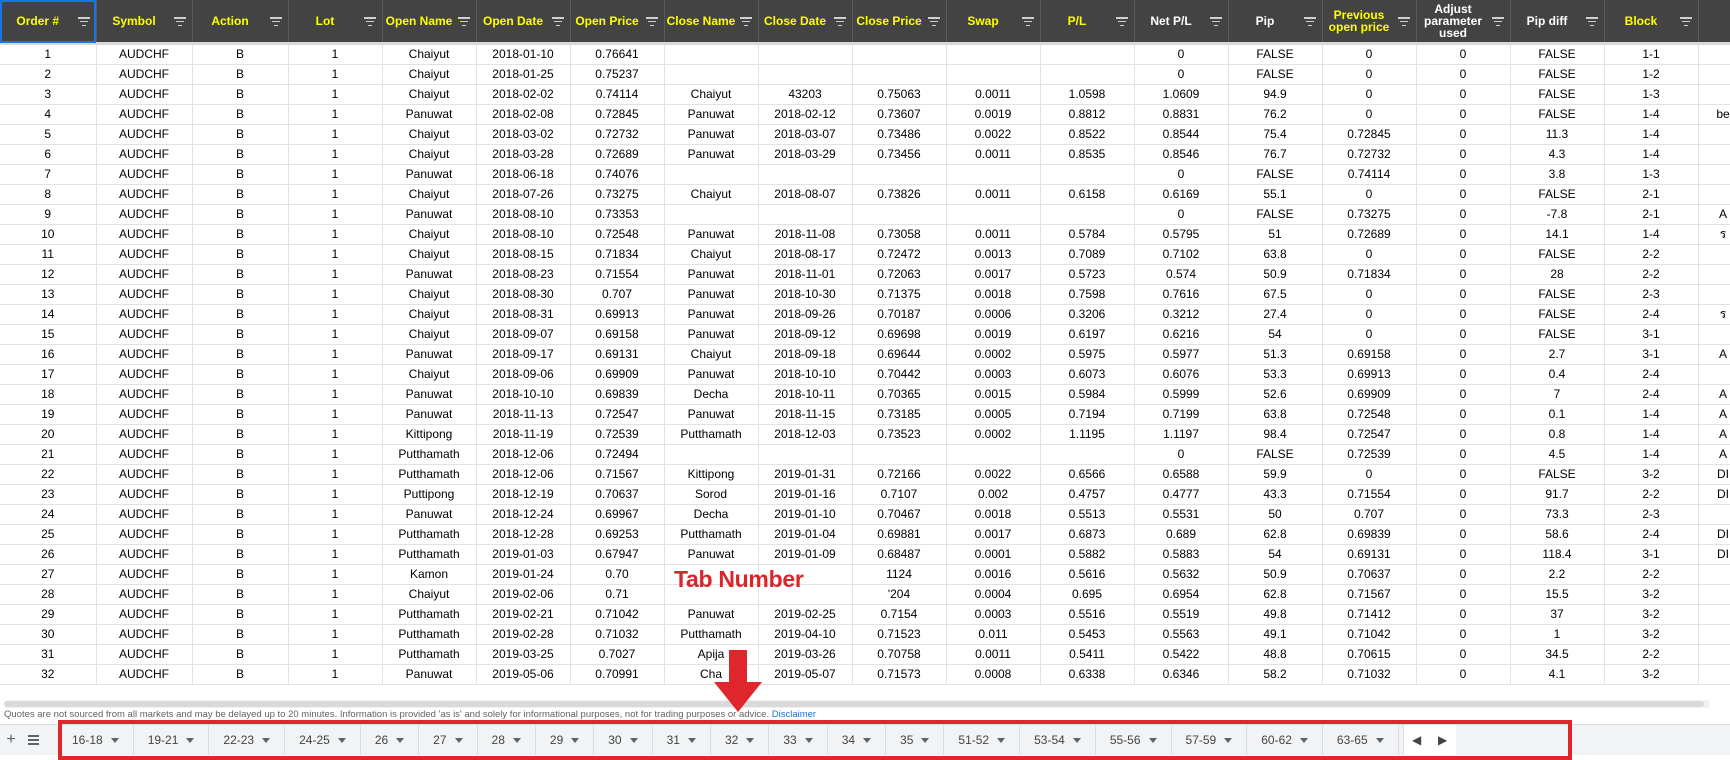 The width and height of the screenshot is (1730, 760). What do you see at coordinates (1087, 394) in the screenshot?
I see `table-cell: 0.5984` at bounding box center [1087, 394].